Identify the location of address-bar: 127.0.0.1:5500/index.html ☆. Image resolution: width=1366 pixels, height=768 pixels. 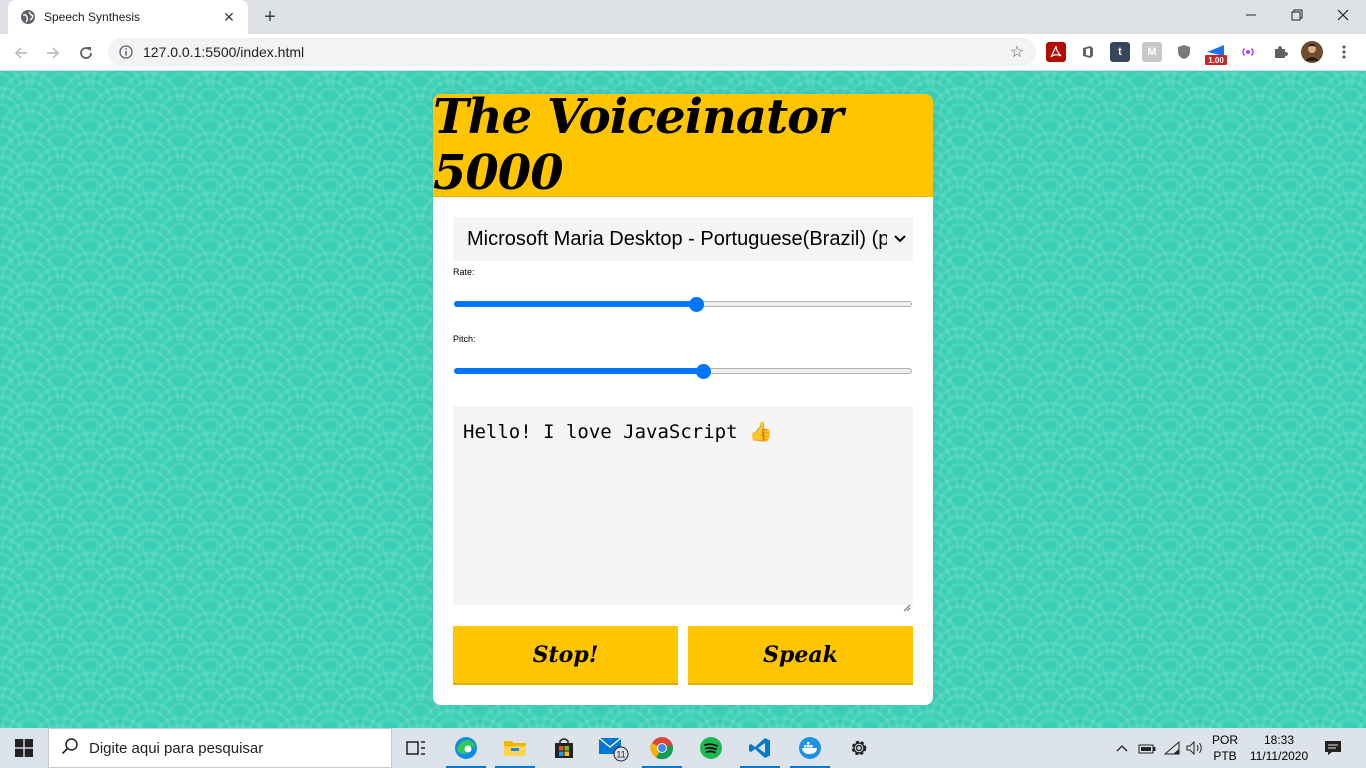
(572, 52).